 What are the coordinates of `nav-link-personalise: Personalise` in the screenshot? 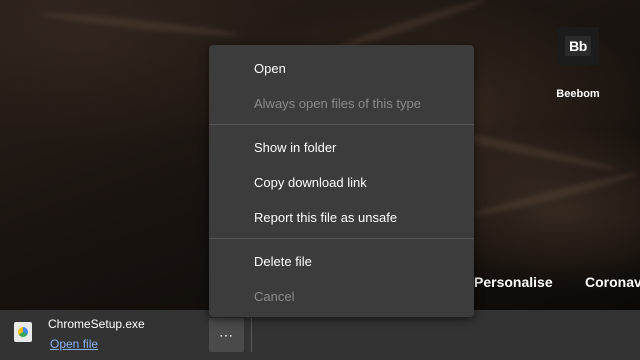 It's located at (513, 282).